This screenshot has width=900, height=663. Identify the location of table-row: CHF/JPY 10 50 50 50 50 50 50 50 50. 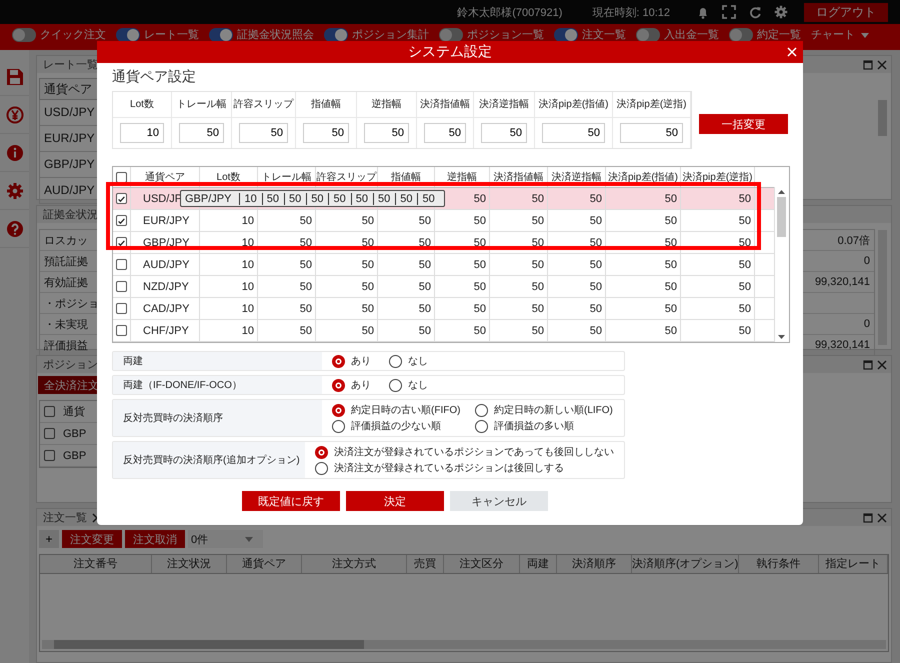
(443, 331).